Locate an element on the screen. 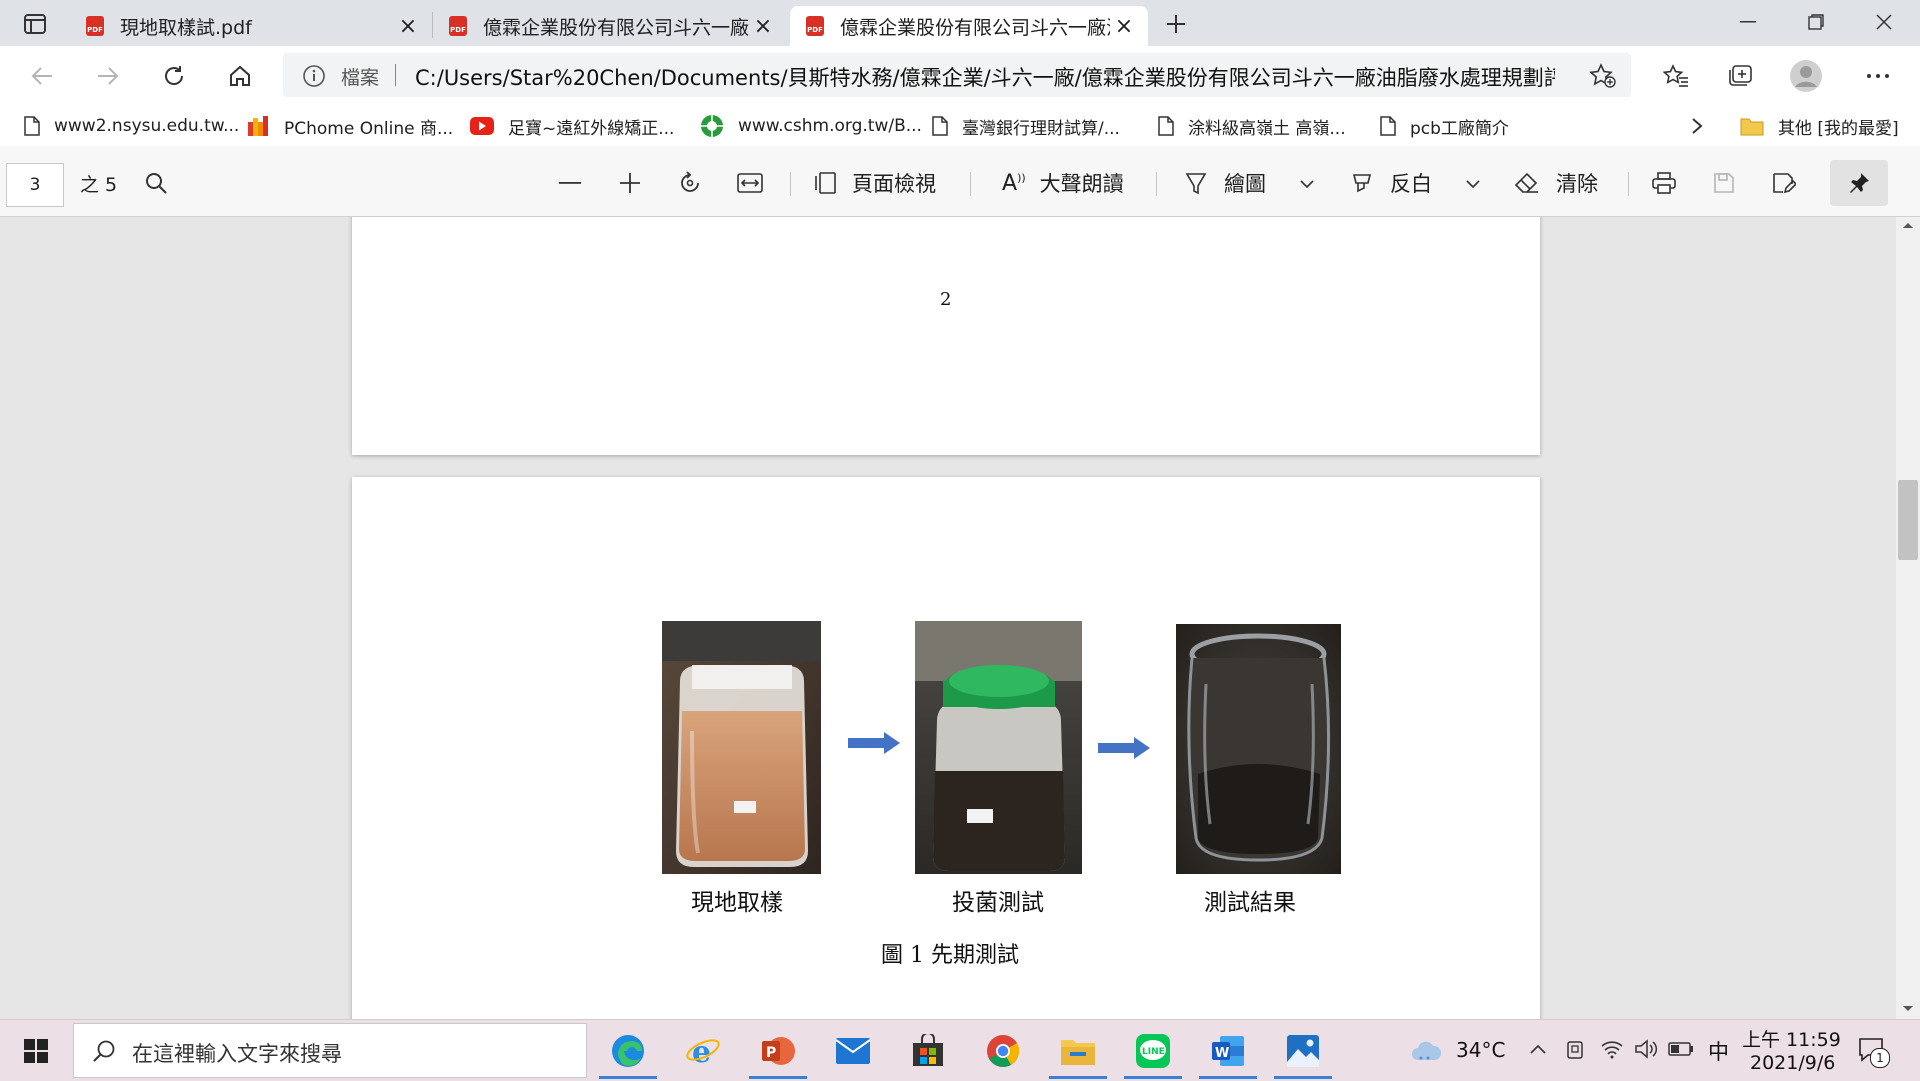 The height and width of the screenshot is (1081, 1920). close-window-button is located at coordinates (1884, 22).